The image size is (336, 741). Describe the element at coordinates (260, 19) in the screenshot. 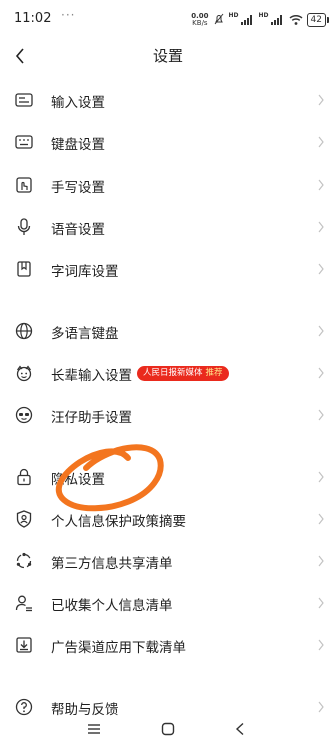

I see `status-icons: 0.00 KB/s HD HD 42` at that location.